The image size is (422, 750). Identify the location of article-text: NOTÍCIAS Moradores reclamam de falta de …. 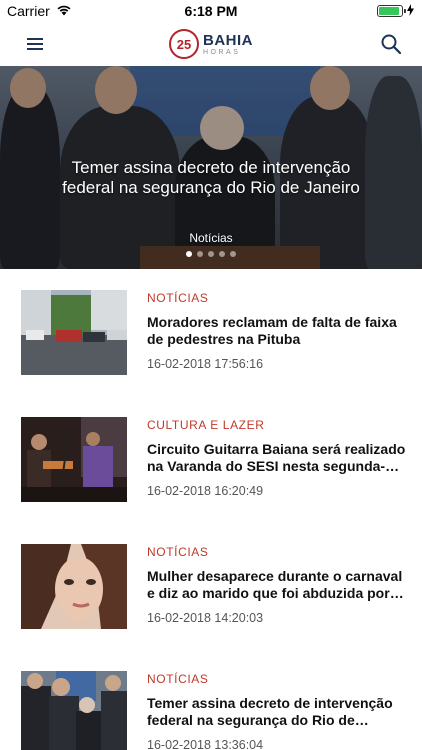
(277, 331).